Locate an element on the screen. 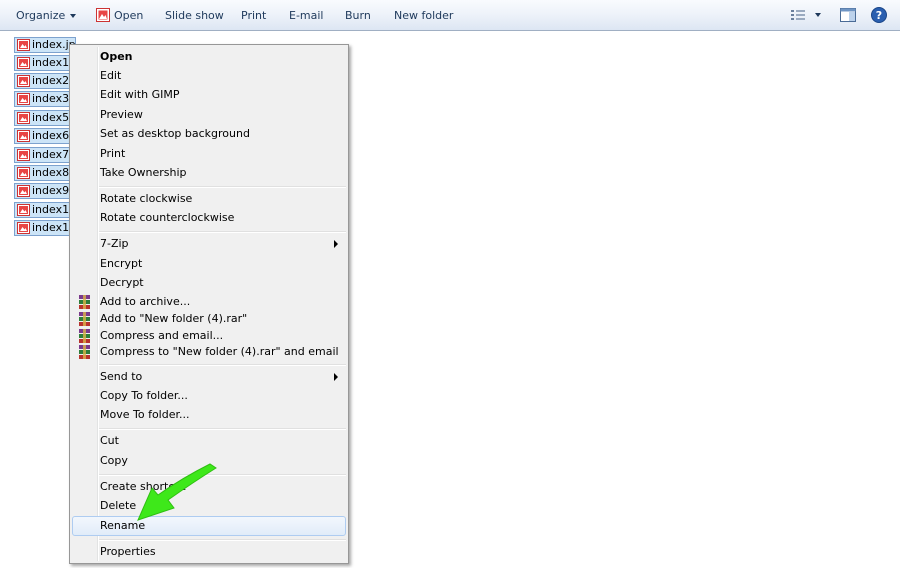 Image resolution: width=900 pixels, height=568 pixels. file-item: index8.jp is located at coordinates (45, 173).